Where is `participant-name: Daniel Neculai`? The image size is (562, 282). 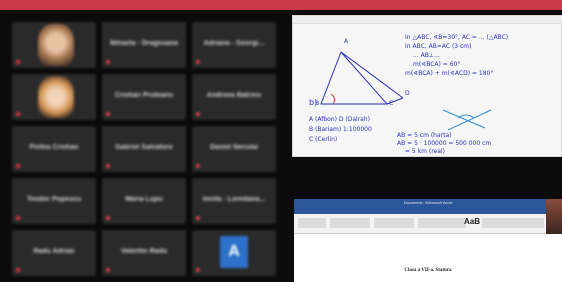 participant-name: Daniel Neculai is located at coordinates (234, 147).